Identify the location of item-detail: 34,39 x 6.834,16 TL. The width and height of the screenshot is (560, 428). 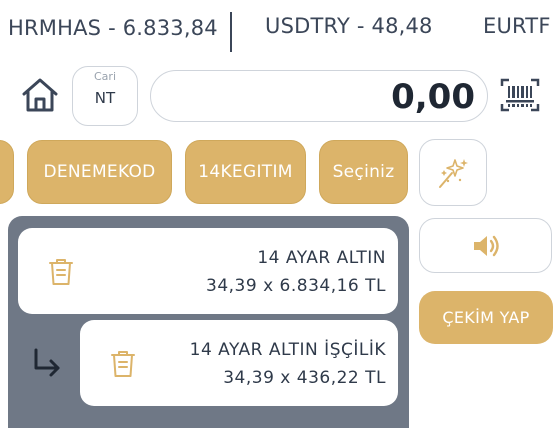
(296, 286).